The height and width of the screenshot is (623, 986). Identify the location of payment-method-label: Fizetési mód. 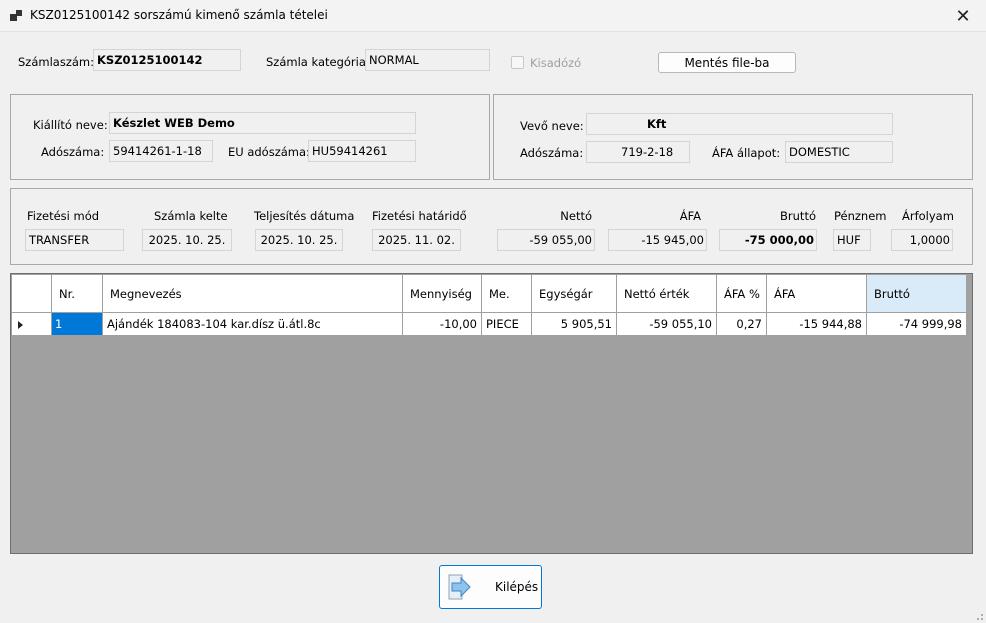
(63, 216).